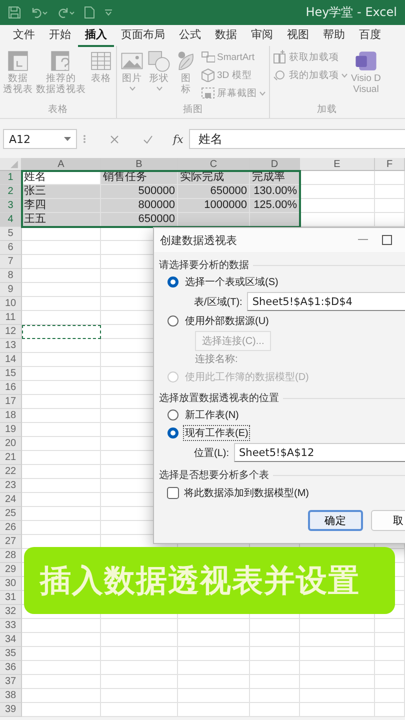 The width and height of the screenshot is (405, 720). I want to click on customize-icon, so click(108, 12).